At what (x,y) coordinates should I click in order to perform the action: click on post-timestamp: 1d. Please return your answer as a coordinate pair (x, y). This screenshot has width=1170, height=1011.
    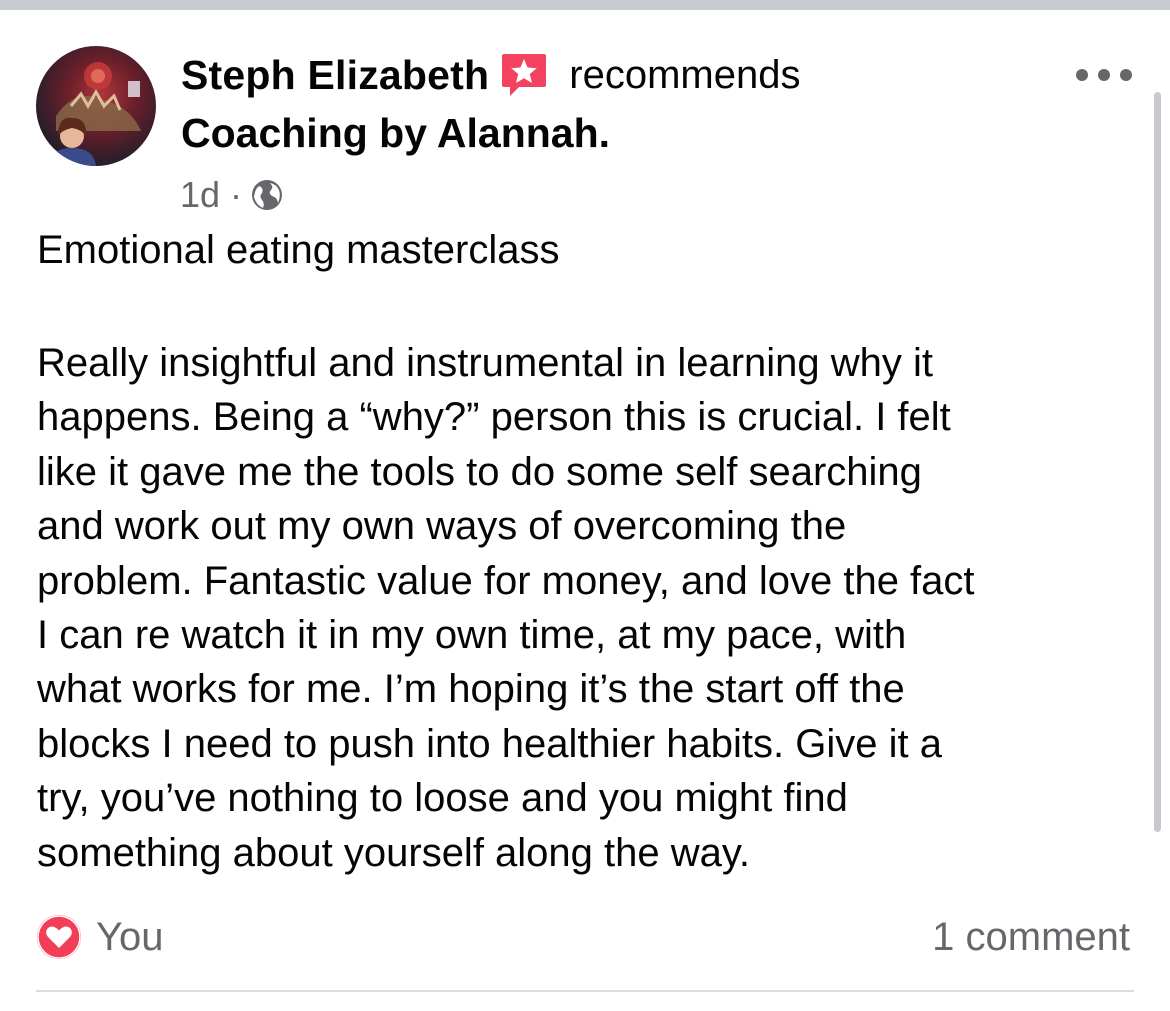
    Looking at the image, I should click on (200, 195).